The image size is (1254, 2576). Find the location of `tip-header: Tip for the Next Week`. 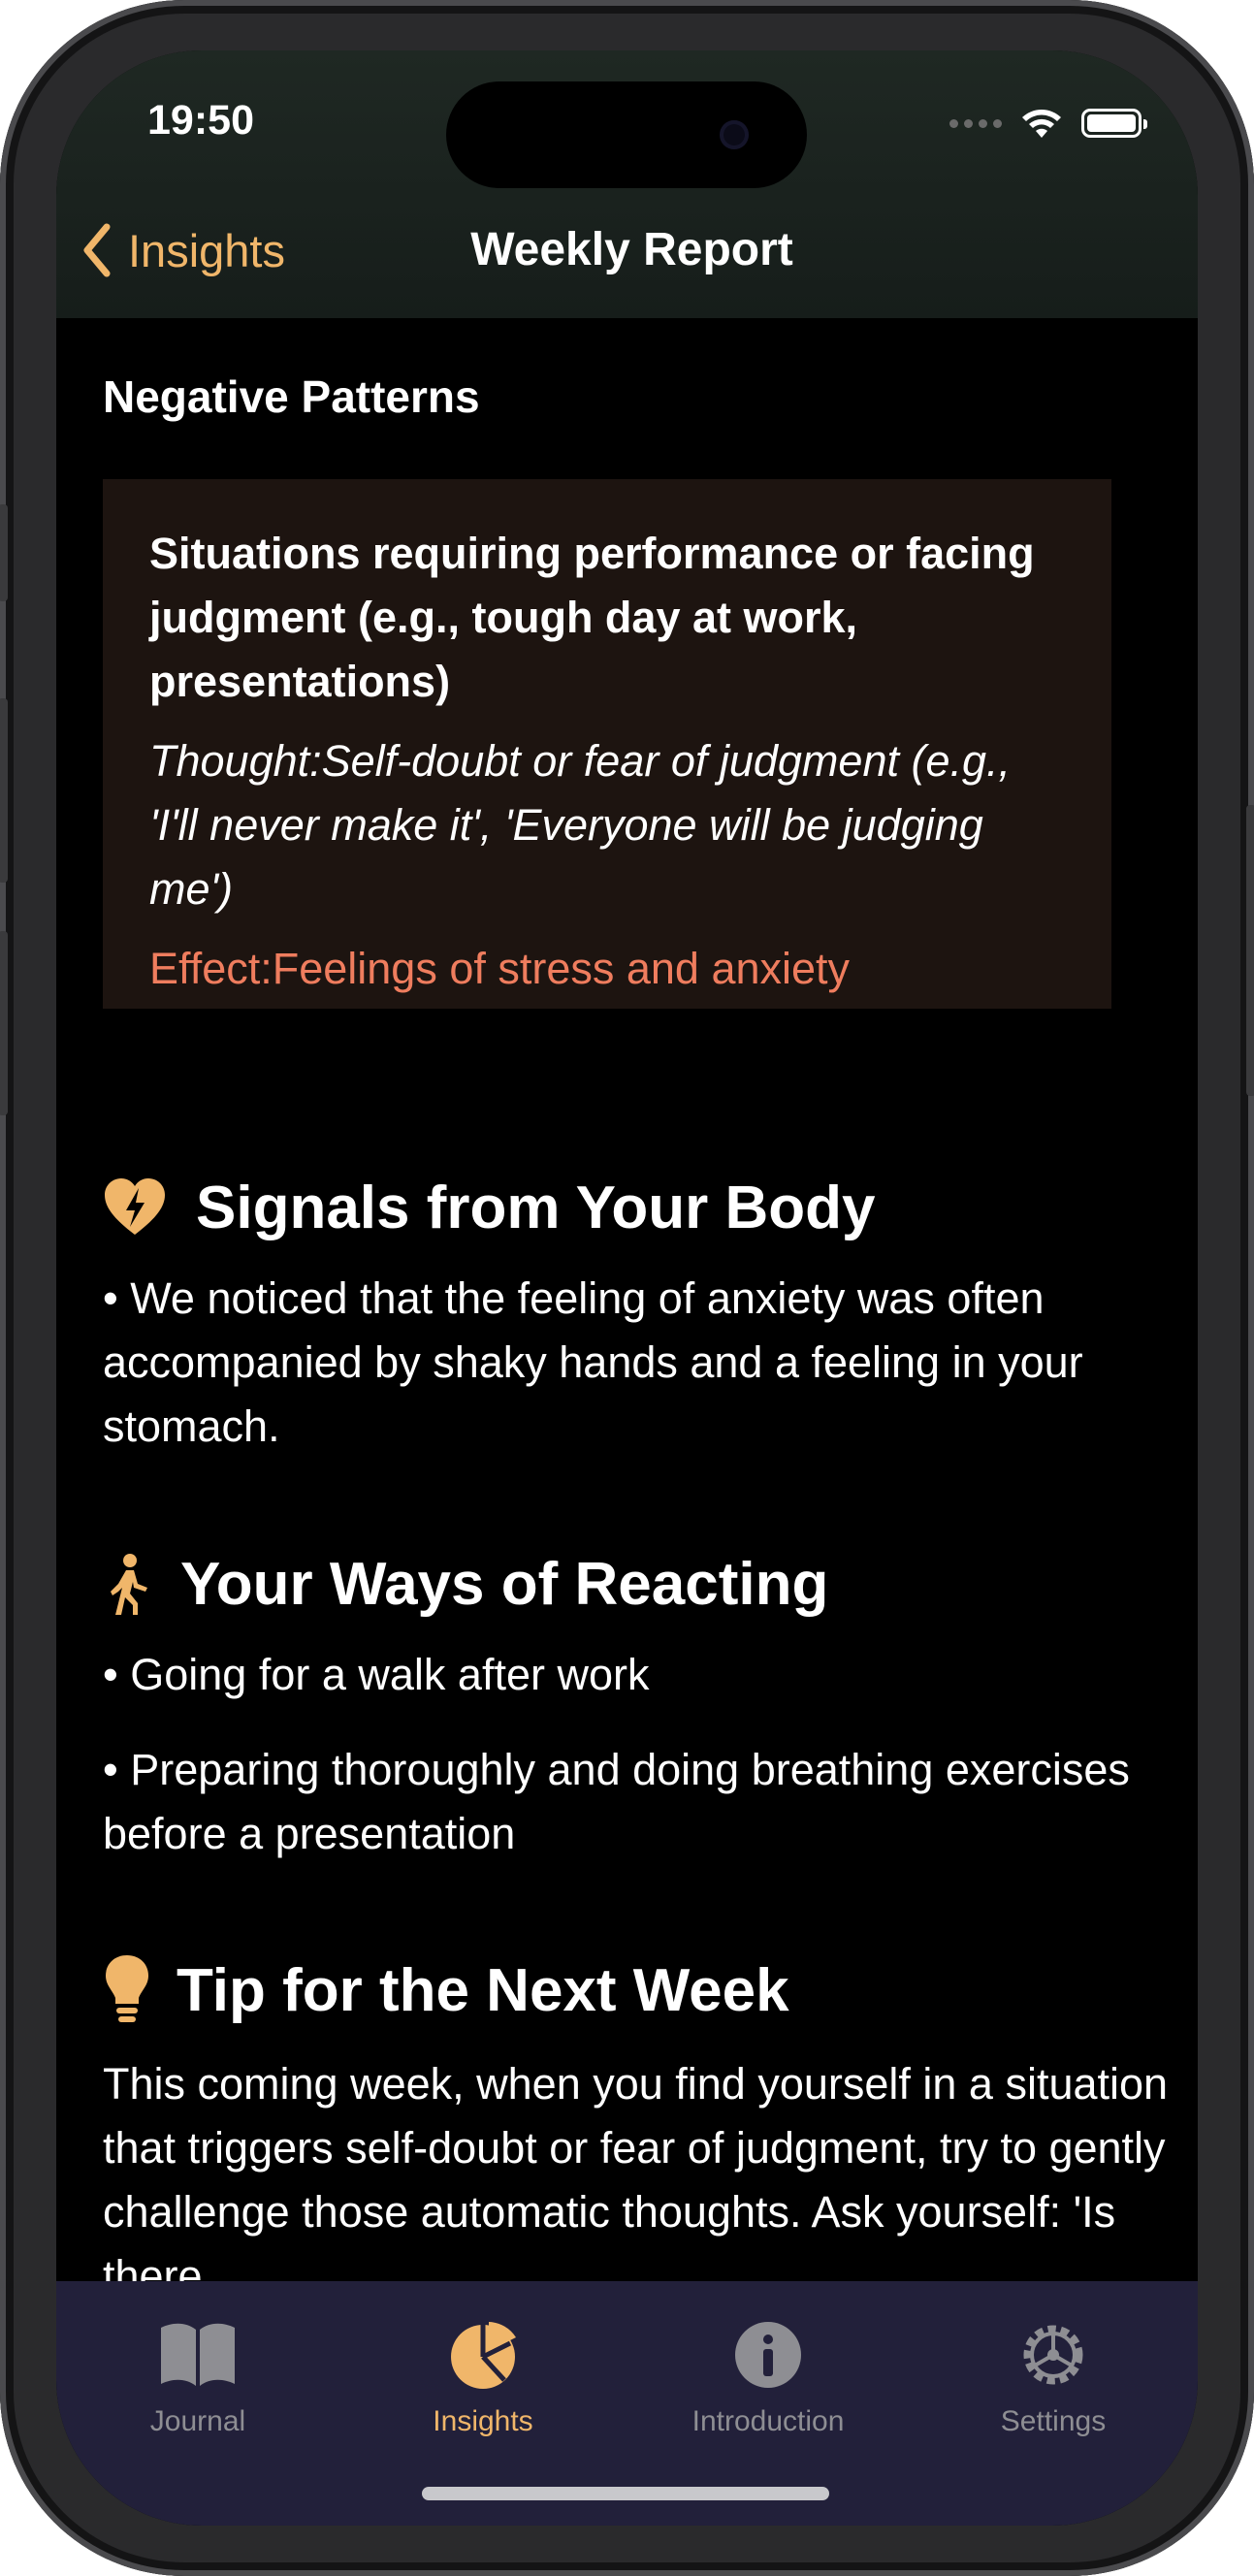

tip-header: Tip for the Next Week is located at coordinates (446, 1990).